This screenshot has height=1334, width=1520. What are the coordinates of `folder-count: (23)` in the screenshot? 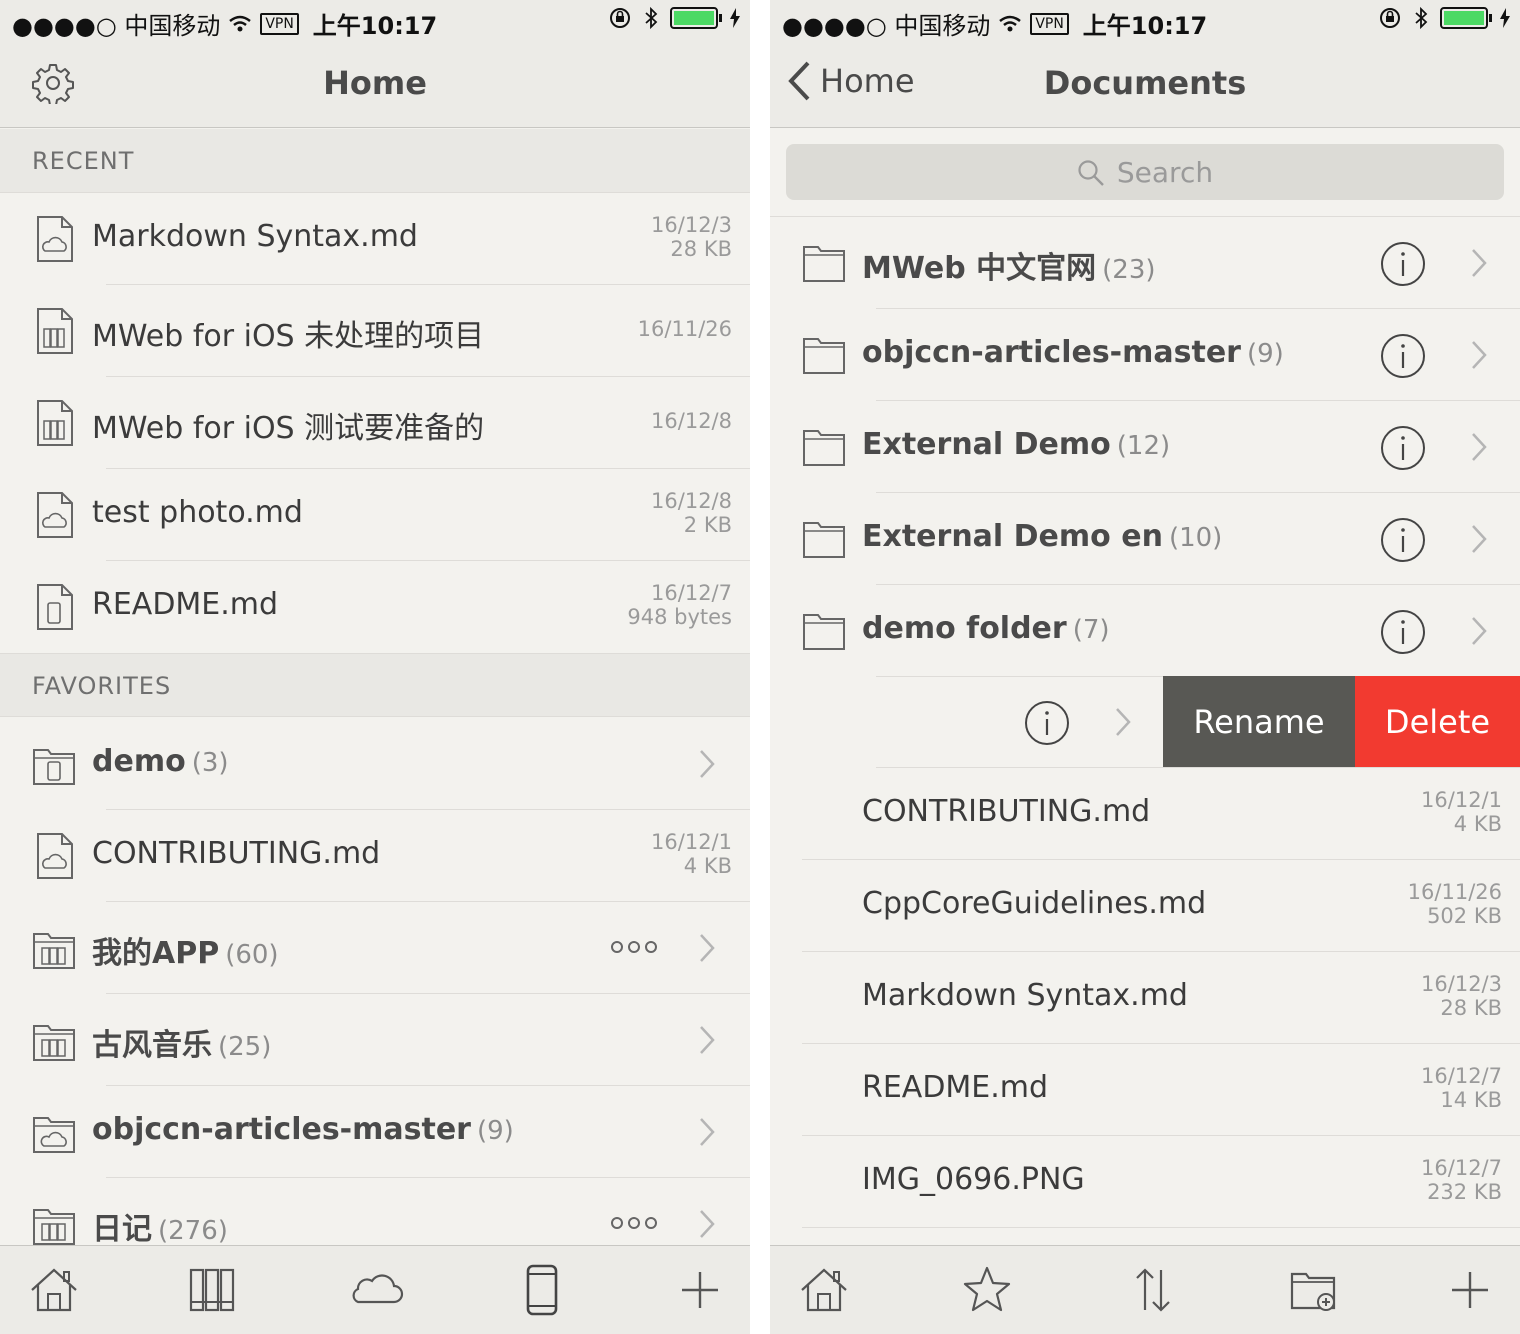 It's located at (1129, 270).